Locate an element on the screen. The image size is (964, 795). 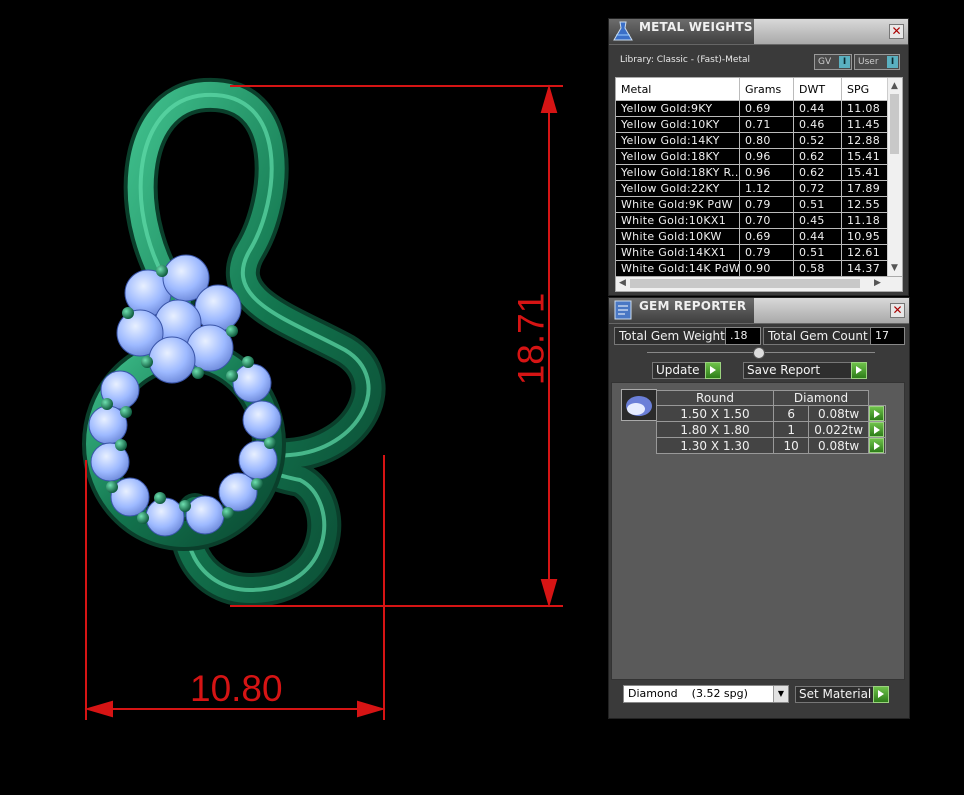
table-row: Yellow Gold:22KY 1.12 0.72 17.89 is located at coordinates (752, 188).